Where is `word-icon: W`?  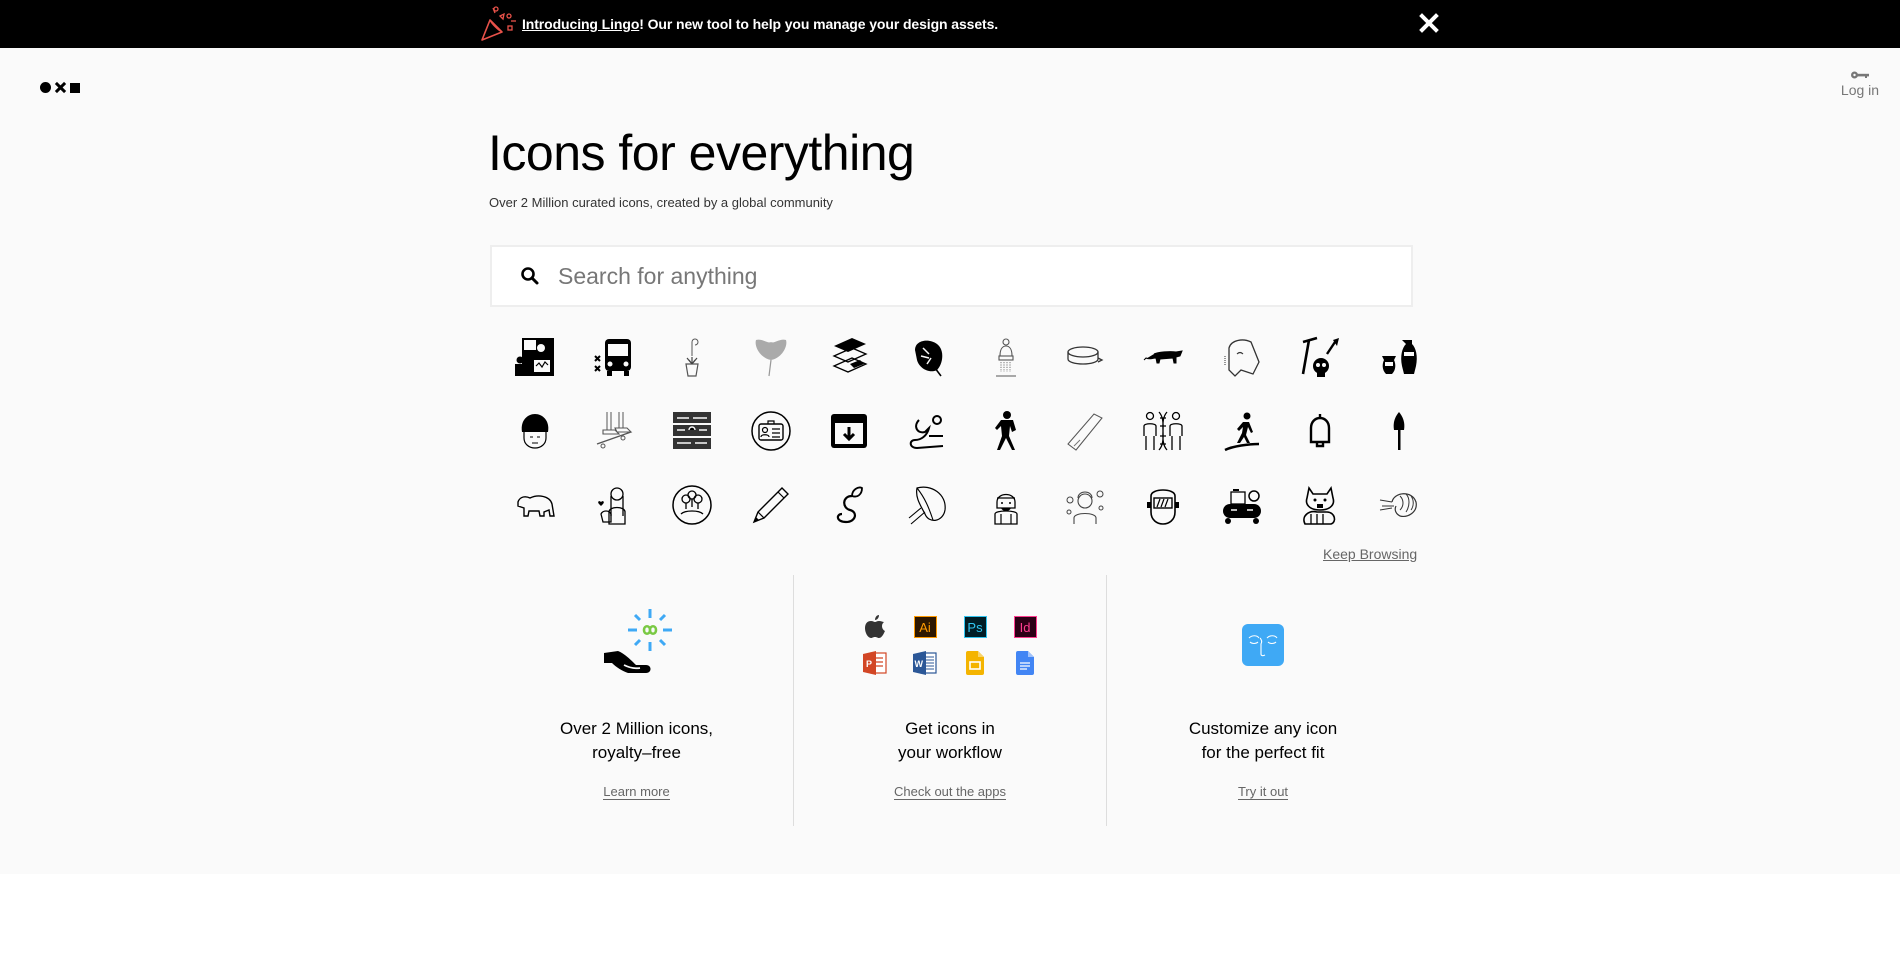
word-icon: W is located at coordinates (925, 663).